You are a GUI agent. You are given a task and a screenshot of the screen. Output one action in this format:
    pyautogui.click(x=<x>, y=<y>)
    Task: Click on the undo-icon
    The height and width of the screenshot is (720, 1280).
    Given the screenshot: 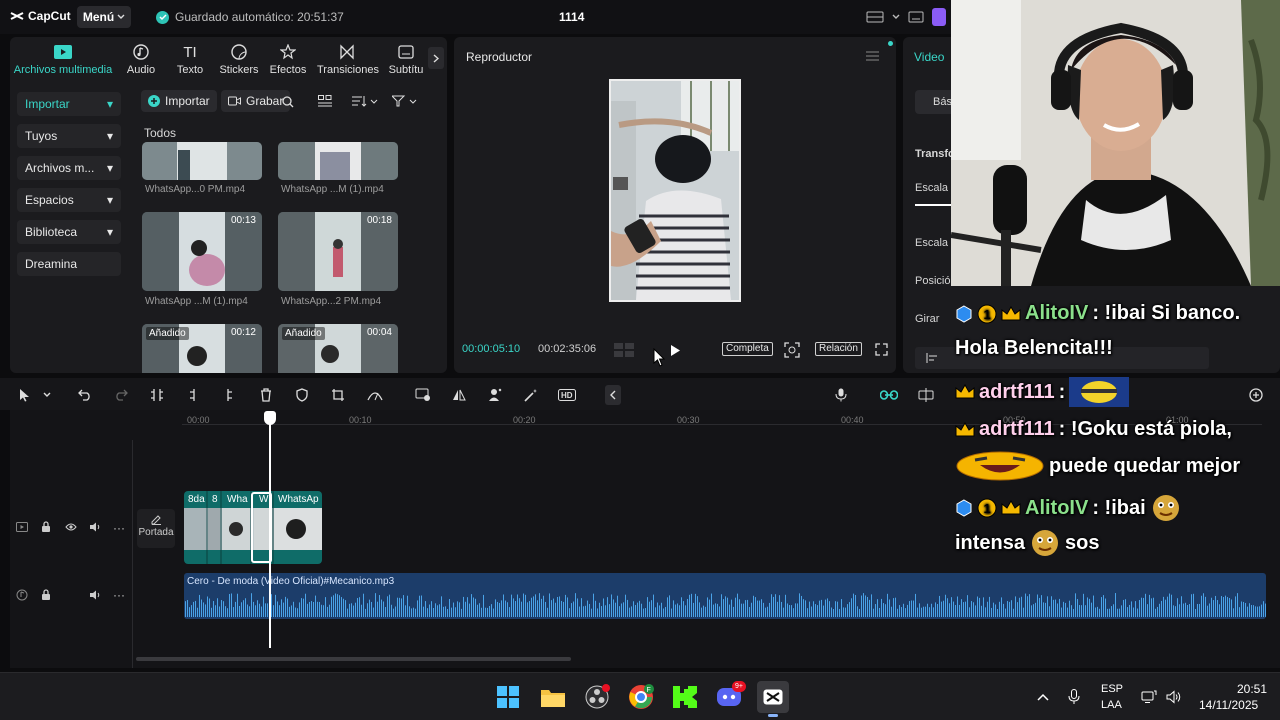 What is the action you would take?
    pyautogui.click(x=85, y=395)
    